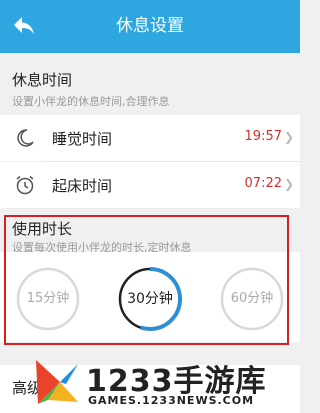 Image resolution: width=320 pixels, height=413 pixels. I want to click on wake-time-value: 07:22, so click(263, 183).